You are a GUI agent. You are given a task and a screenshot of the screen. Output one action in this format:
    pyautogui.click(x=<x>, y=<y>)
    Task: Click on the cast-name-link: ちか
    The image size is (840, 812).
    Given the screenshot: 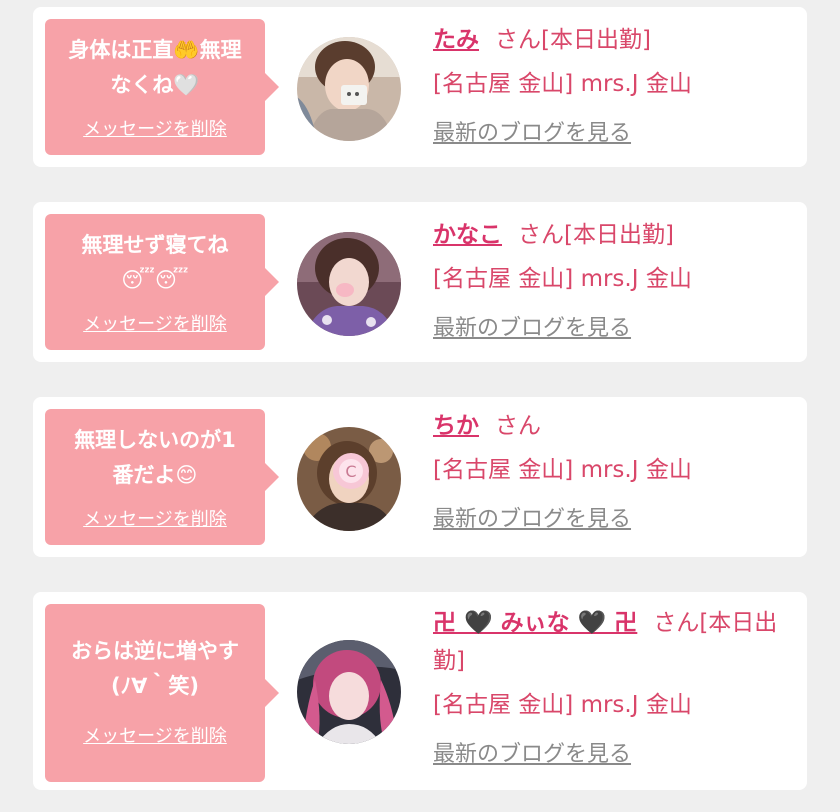 What is the action you would take?
    pyautogui.click(x=456, y=426)
    